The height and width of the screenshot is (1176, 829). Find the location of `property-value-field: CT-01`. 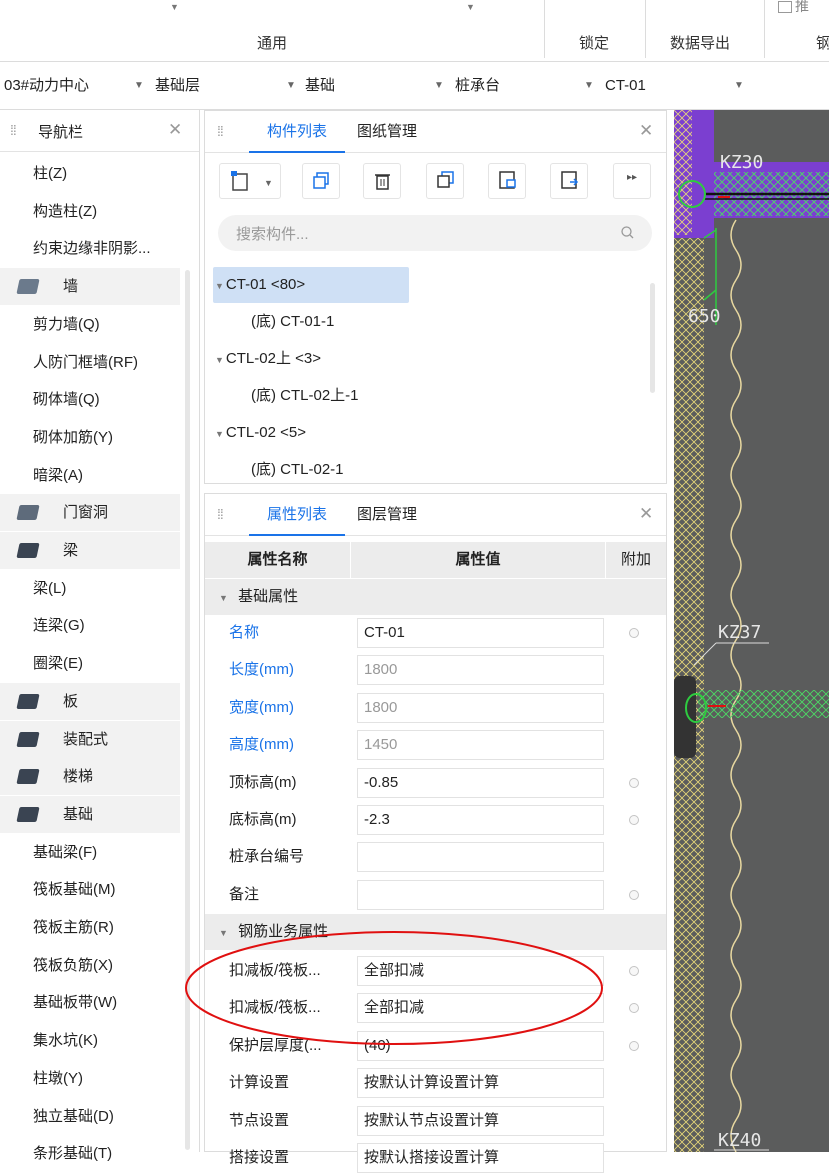

property-value-field: CT-01 is located at coordinates (480, 633).